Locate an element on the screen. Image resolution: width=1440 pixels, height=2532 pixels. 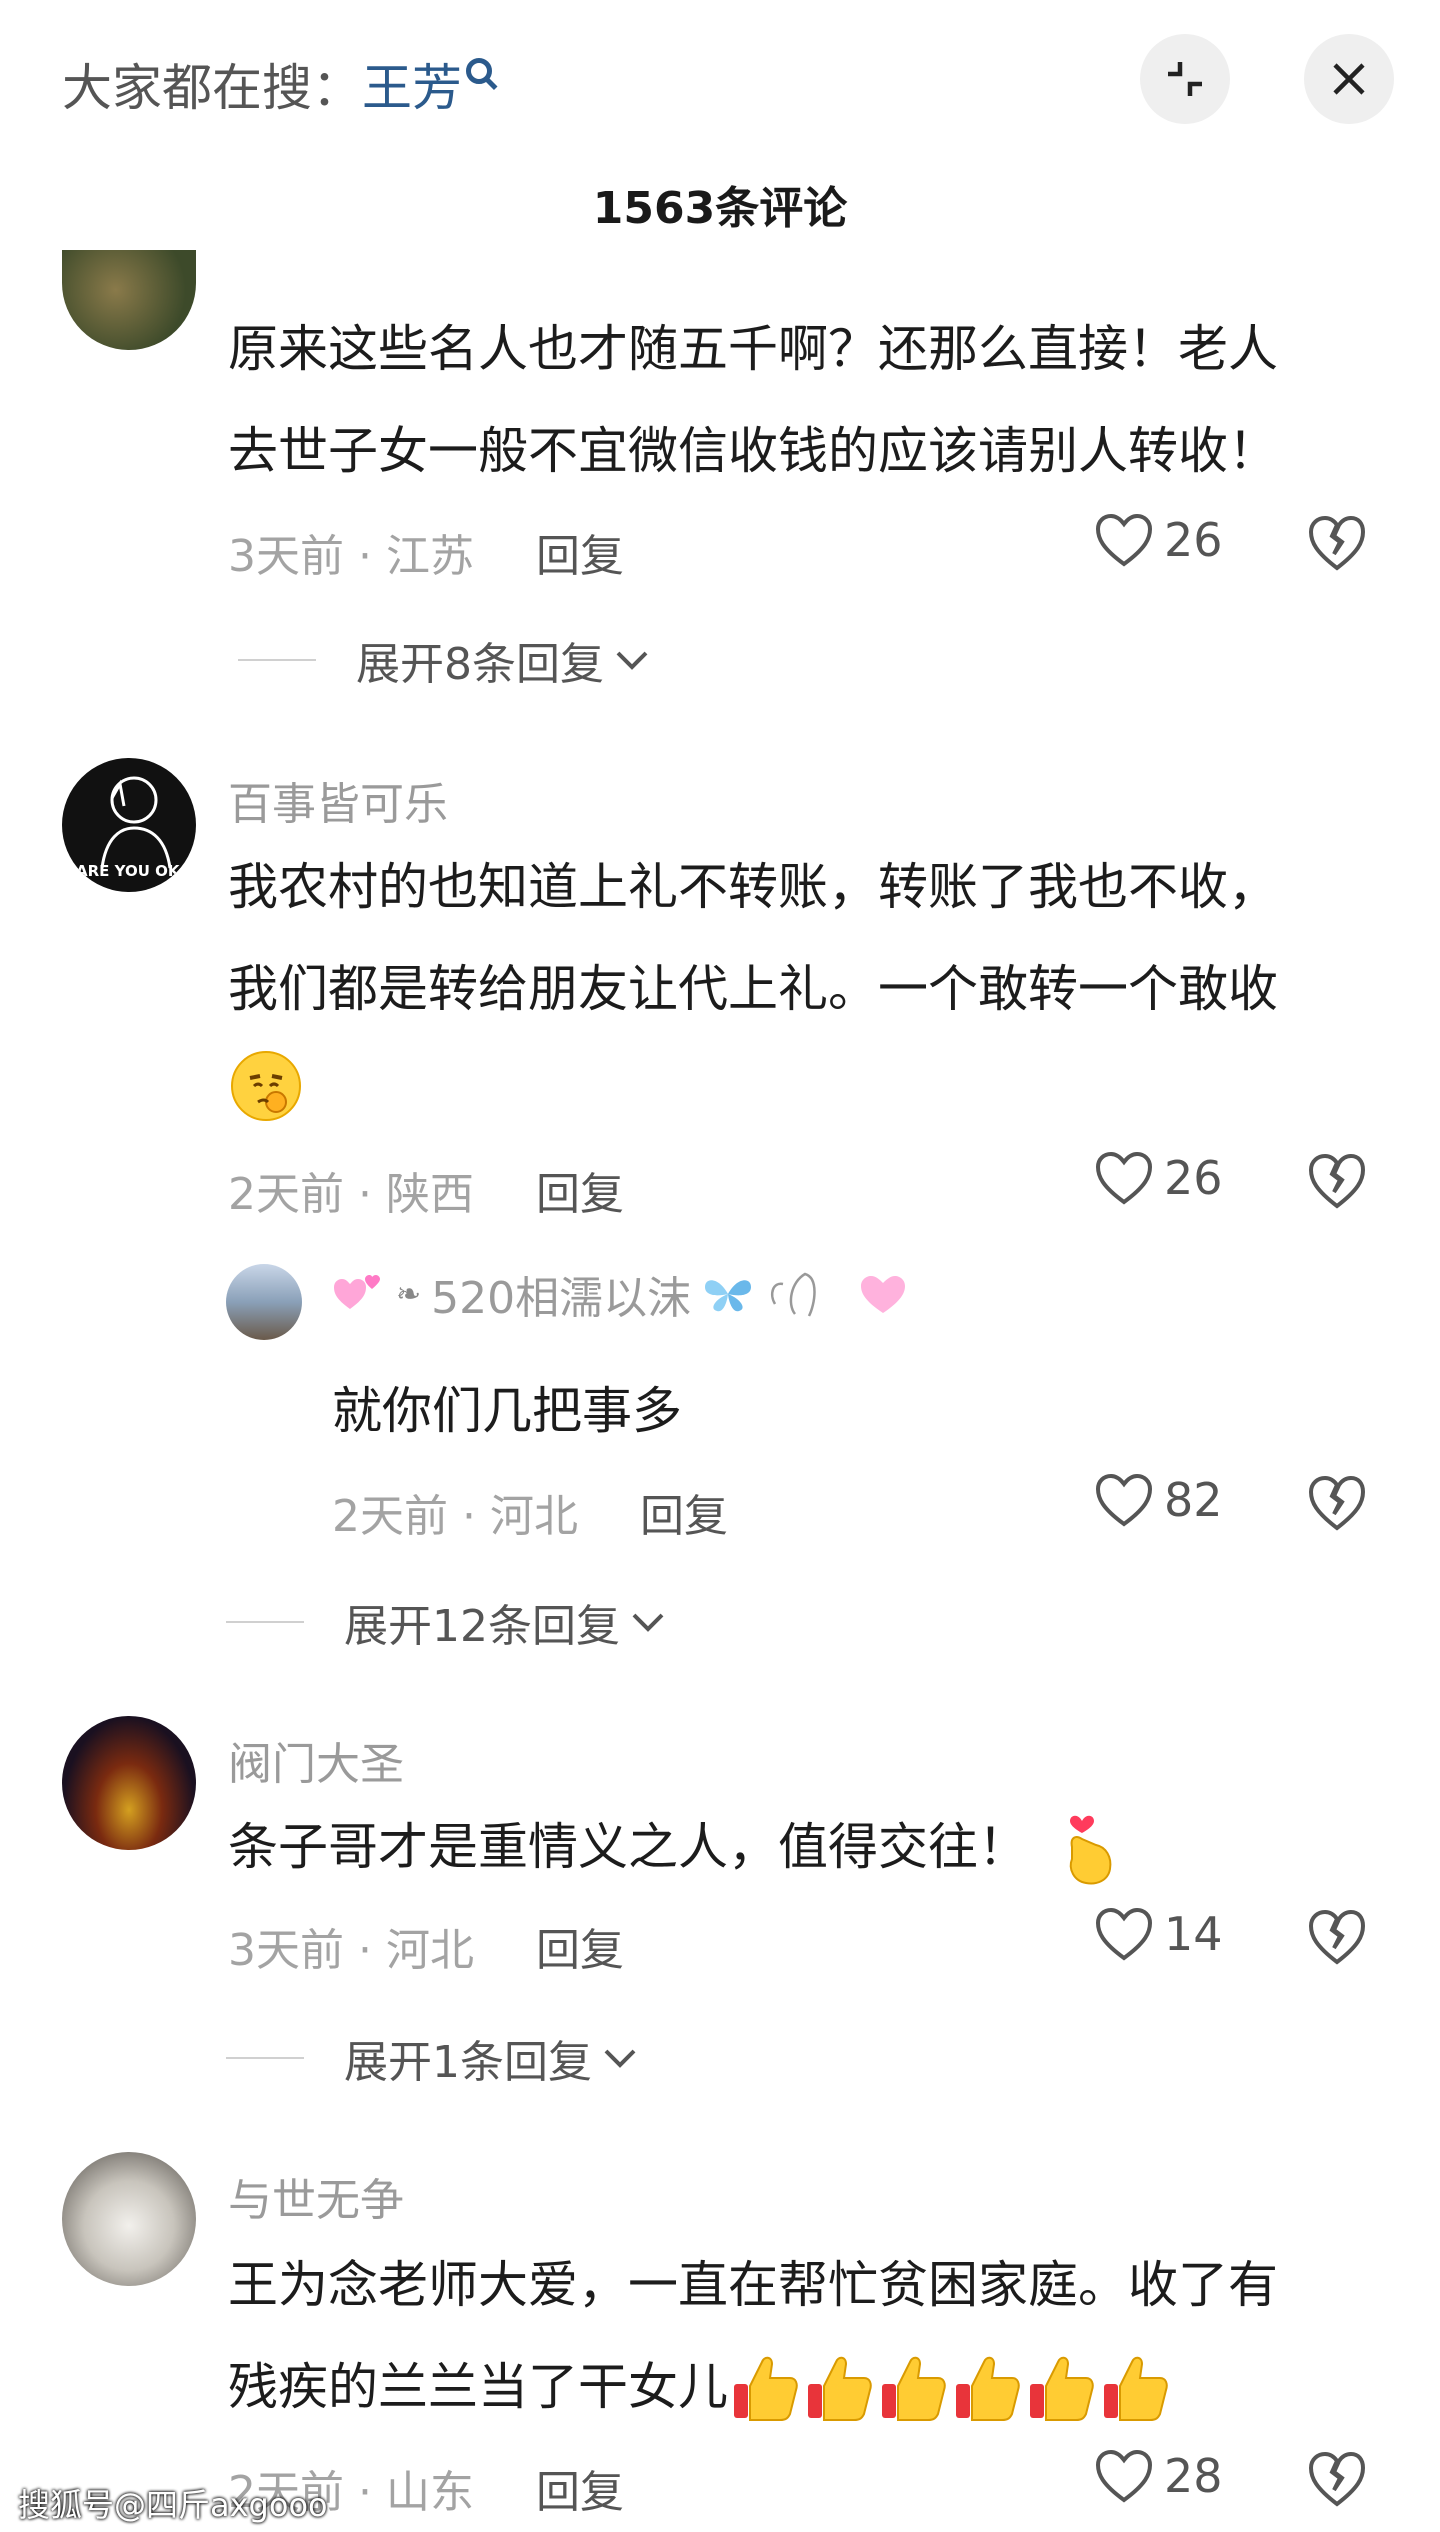
like-count: 28 is located at coordinates (1193, 2476).